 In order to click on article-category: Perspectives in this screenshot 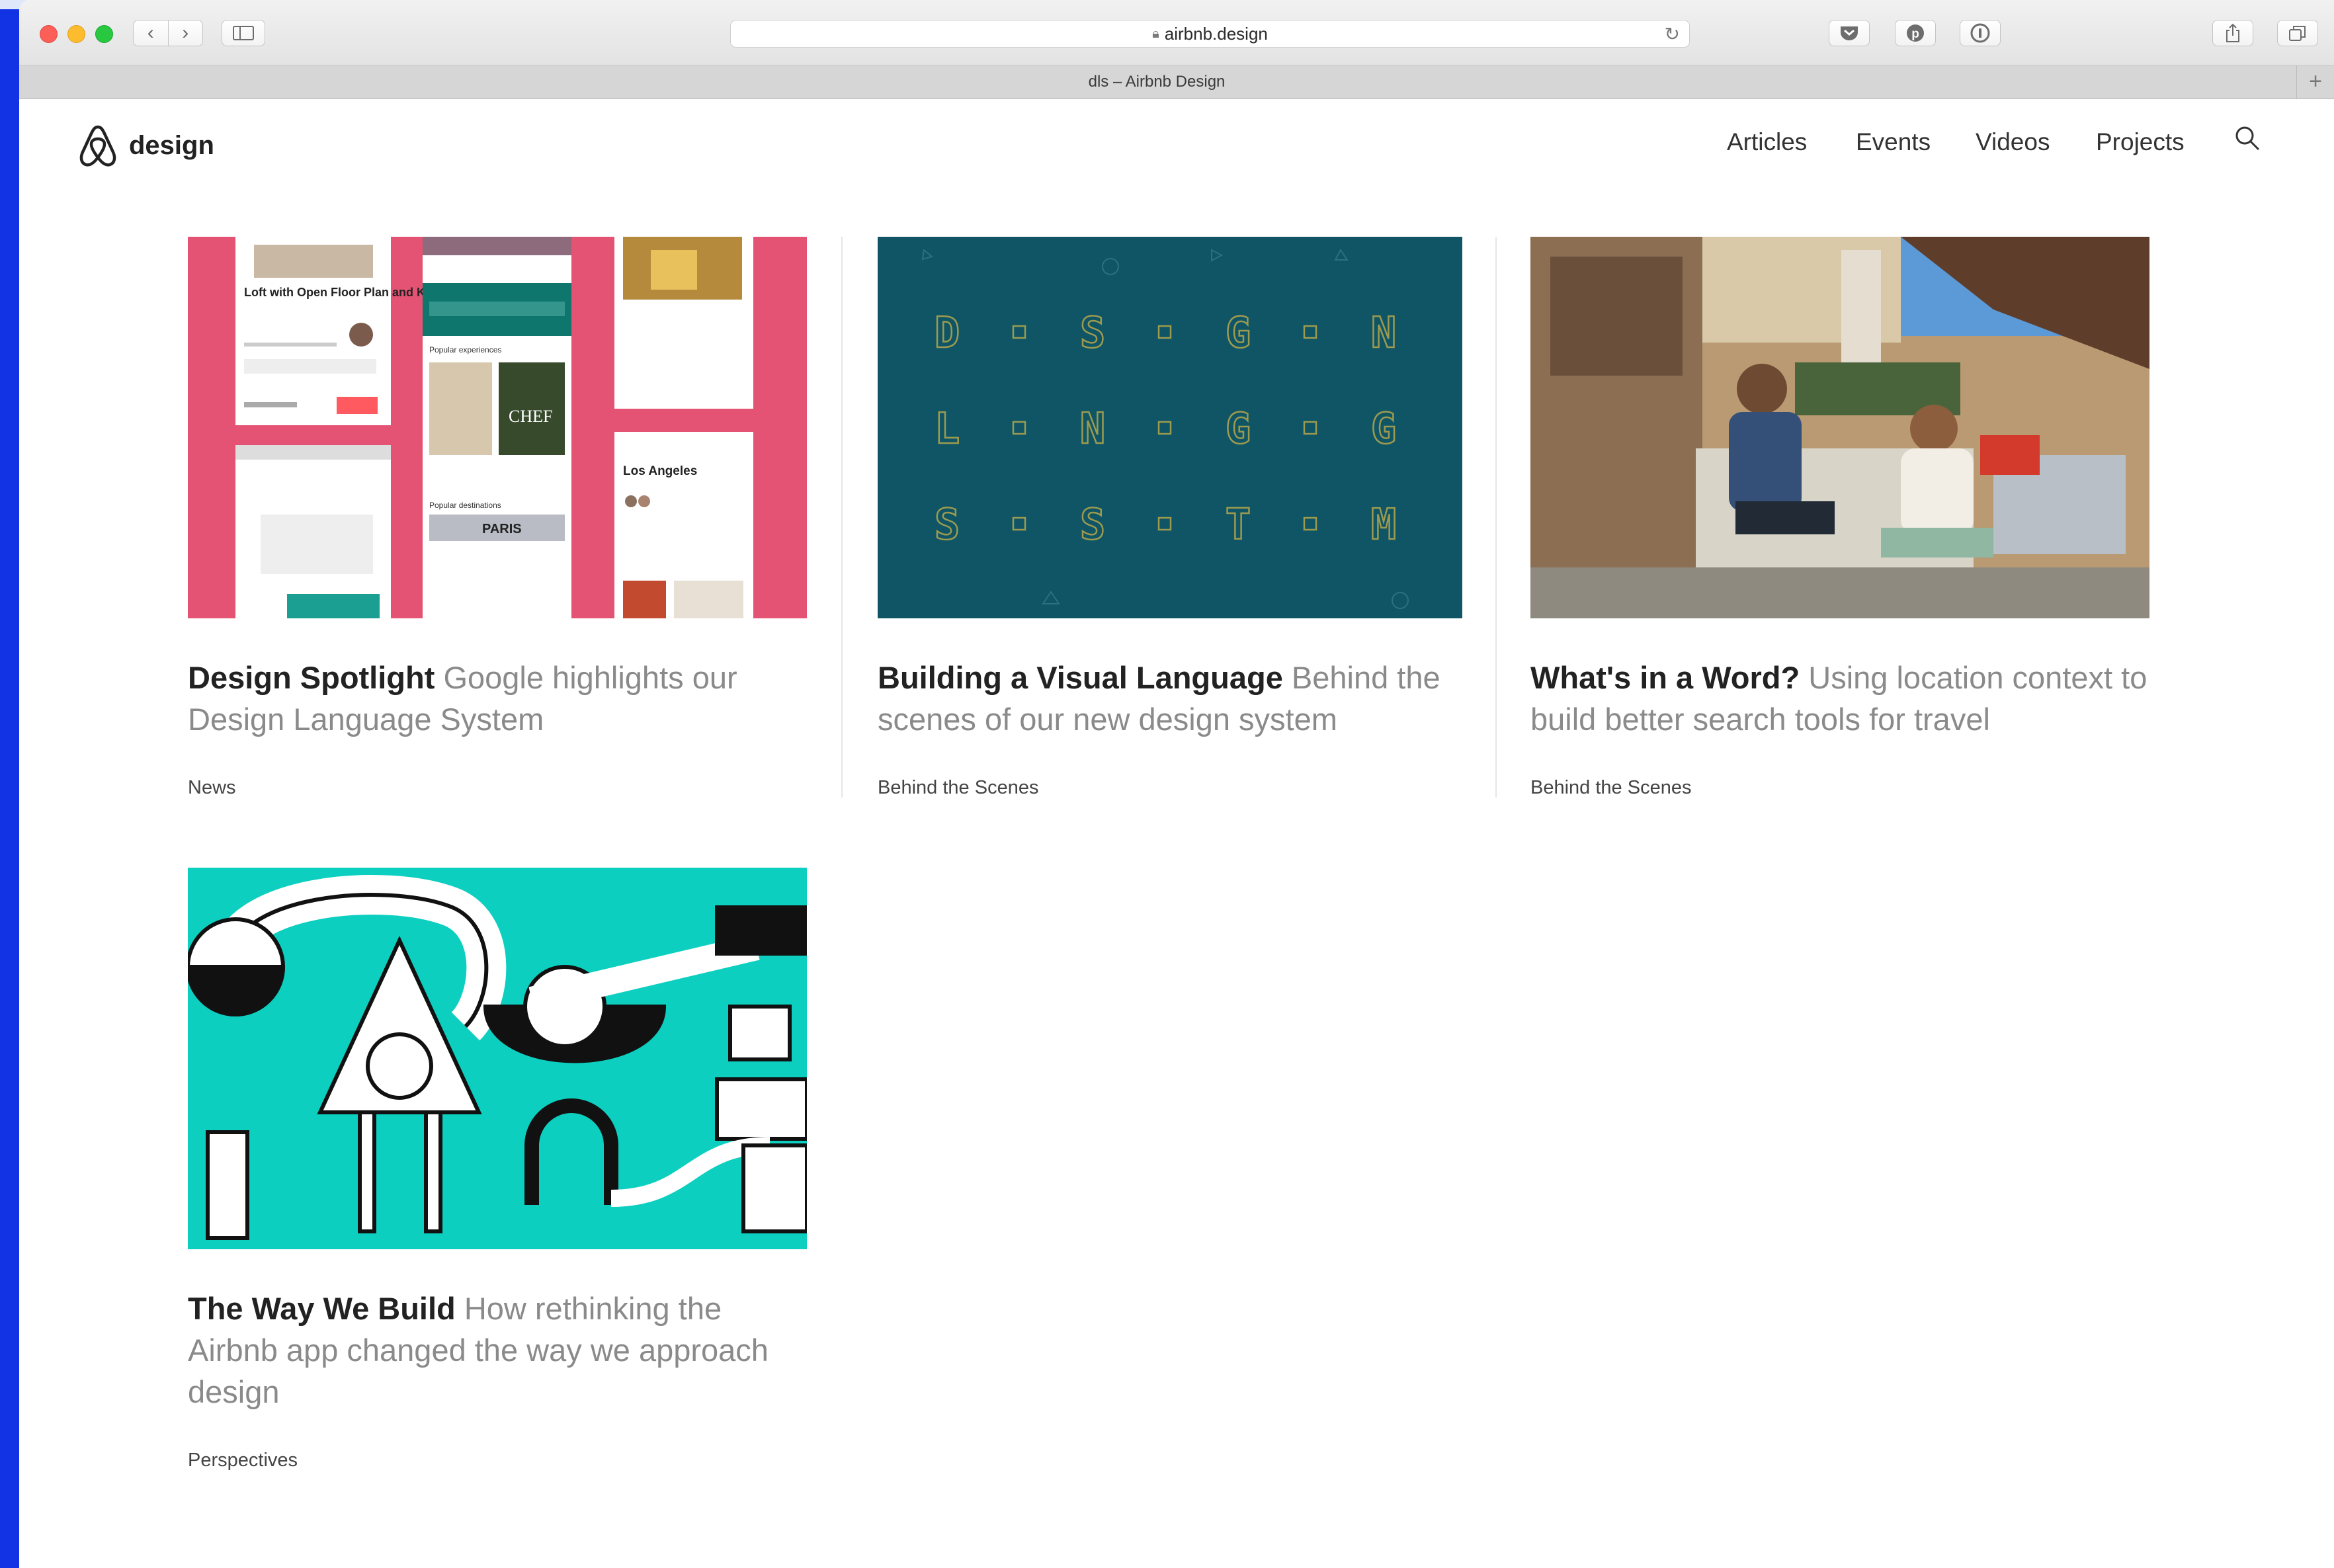, I will do `click(497, 1460)`.